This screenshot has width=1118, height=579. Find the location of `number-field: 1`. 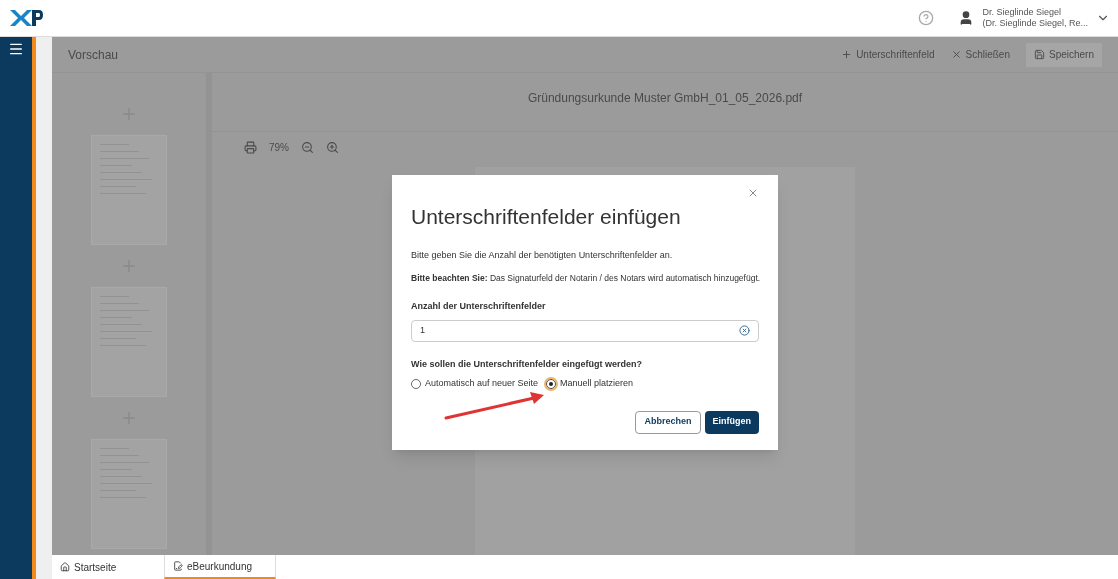

number-field: 1 is located at coordinates (585, 330).